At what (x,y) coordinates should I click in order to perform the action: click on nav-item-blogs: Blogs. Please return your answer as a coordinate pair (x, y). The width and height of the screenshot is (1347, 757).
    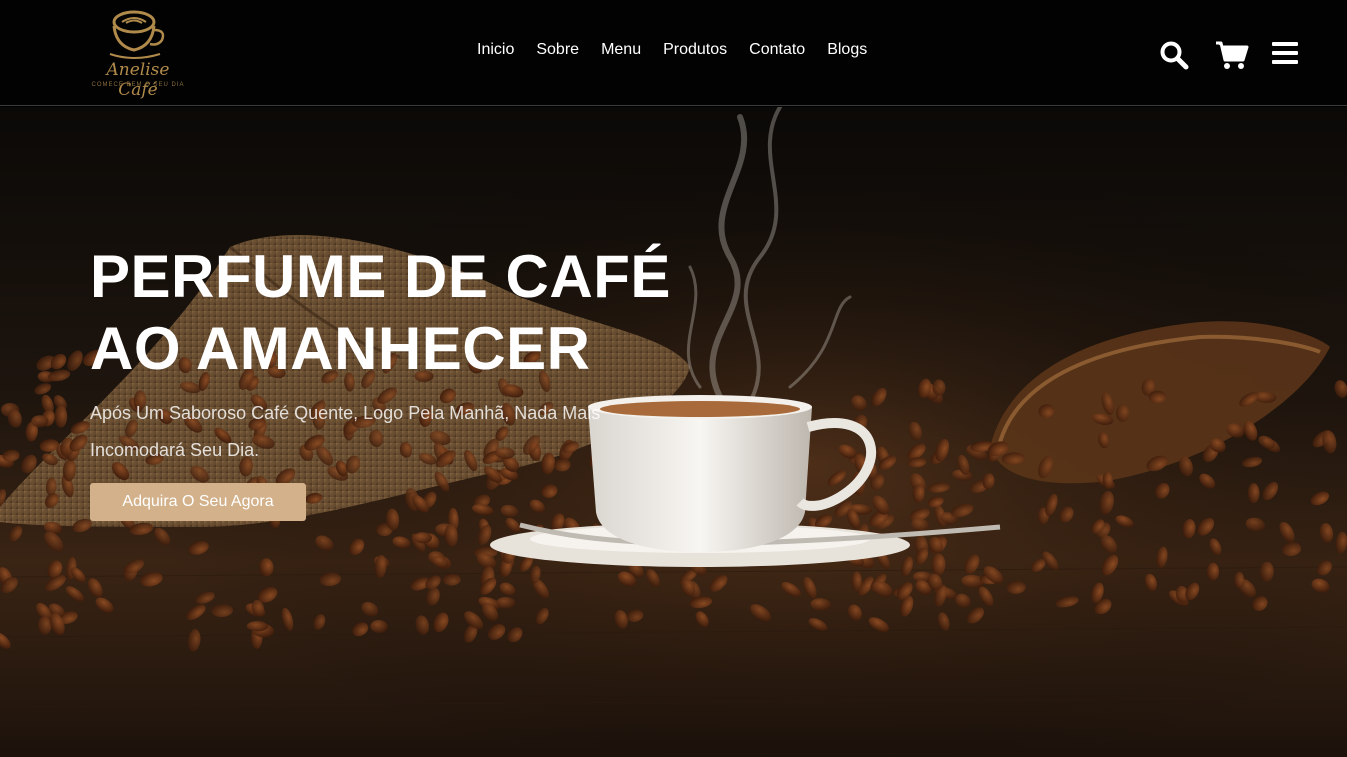
    Looking at the image, I should click on (847, 50).